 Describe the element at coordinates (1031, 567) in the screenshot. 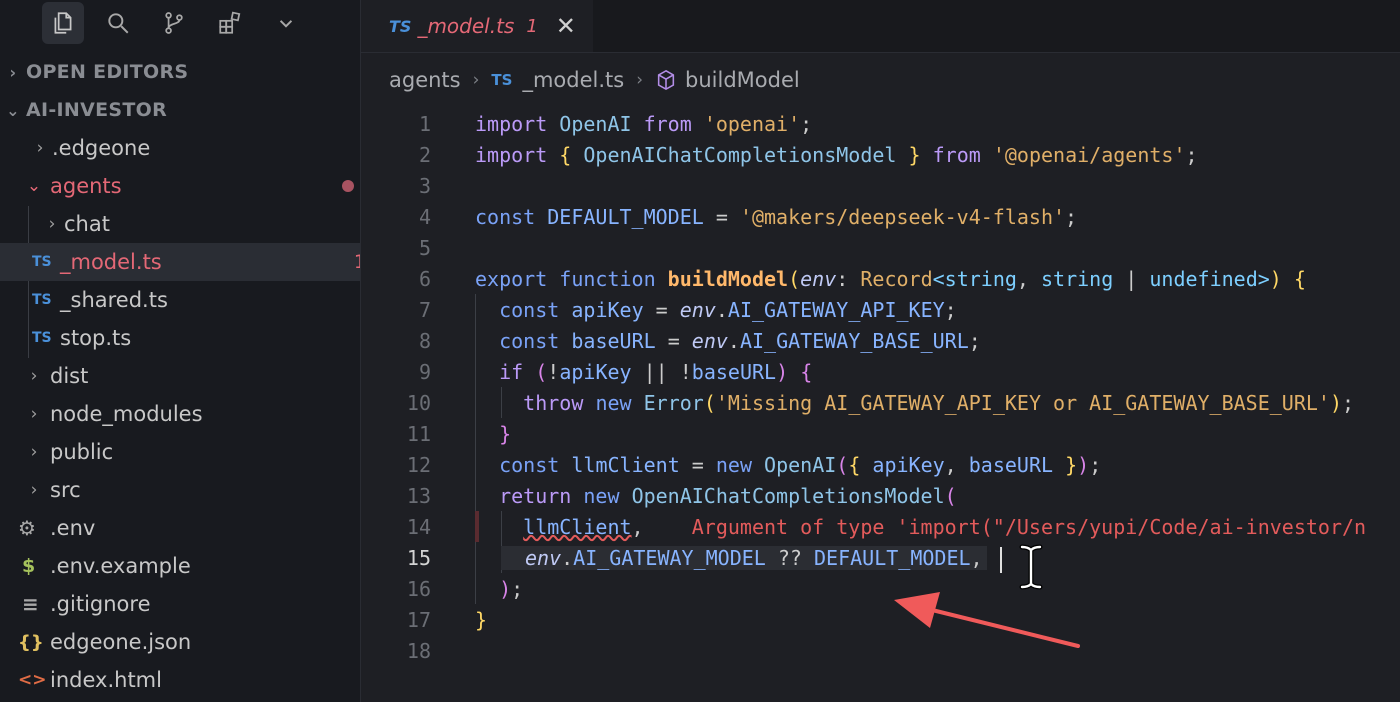

I see `ibeam-cursor-icon` at that location.